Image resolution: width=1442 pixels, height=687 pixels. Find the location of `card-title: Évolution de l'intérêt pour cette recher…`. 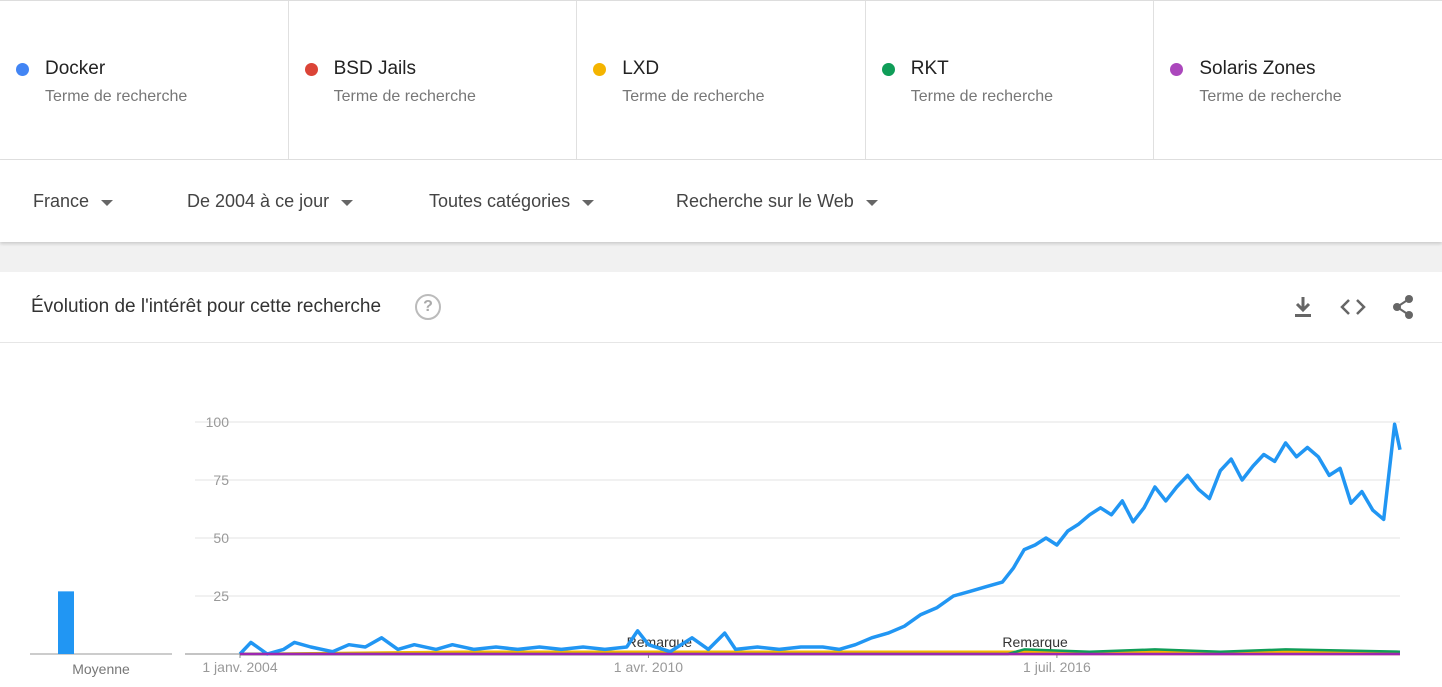

card-title: Évolution de l'intérêt pour cette recher… is located at coordinates (206, 306).